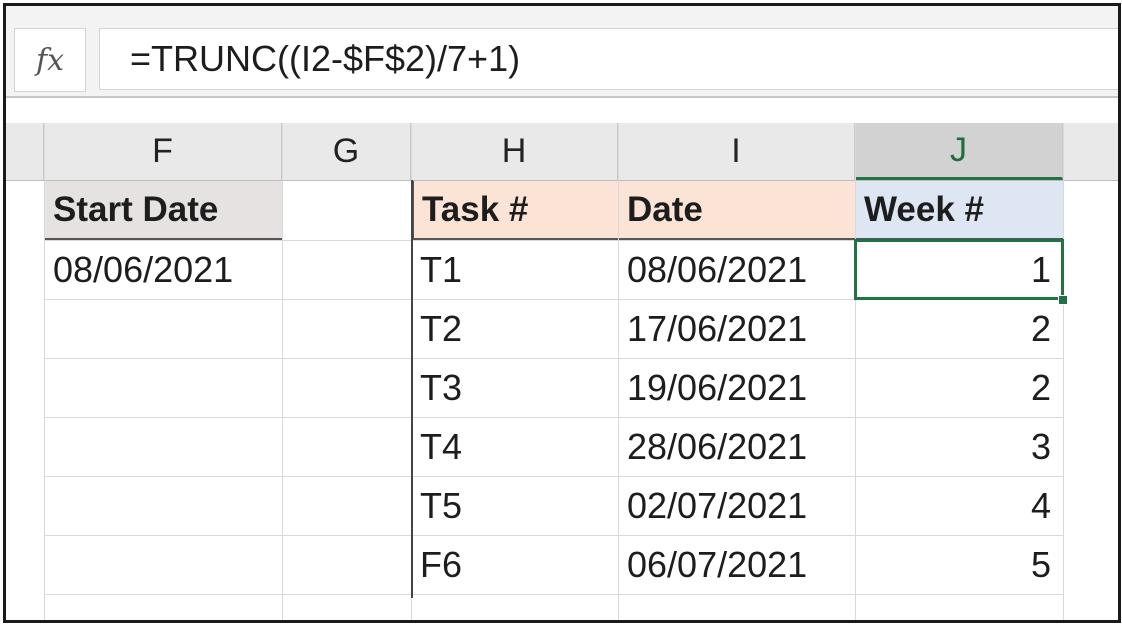 This screenshot has height=624, width=1122. Describe the element at coordinates (515, 388) in the screenshot. I see `task-cell: T3` at that location.